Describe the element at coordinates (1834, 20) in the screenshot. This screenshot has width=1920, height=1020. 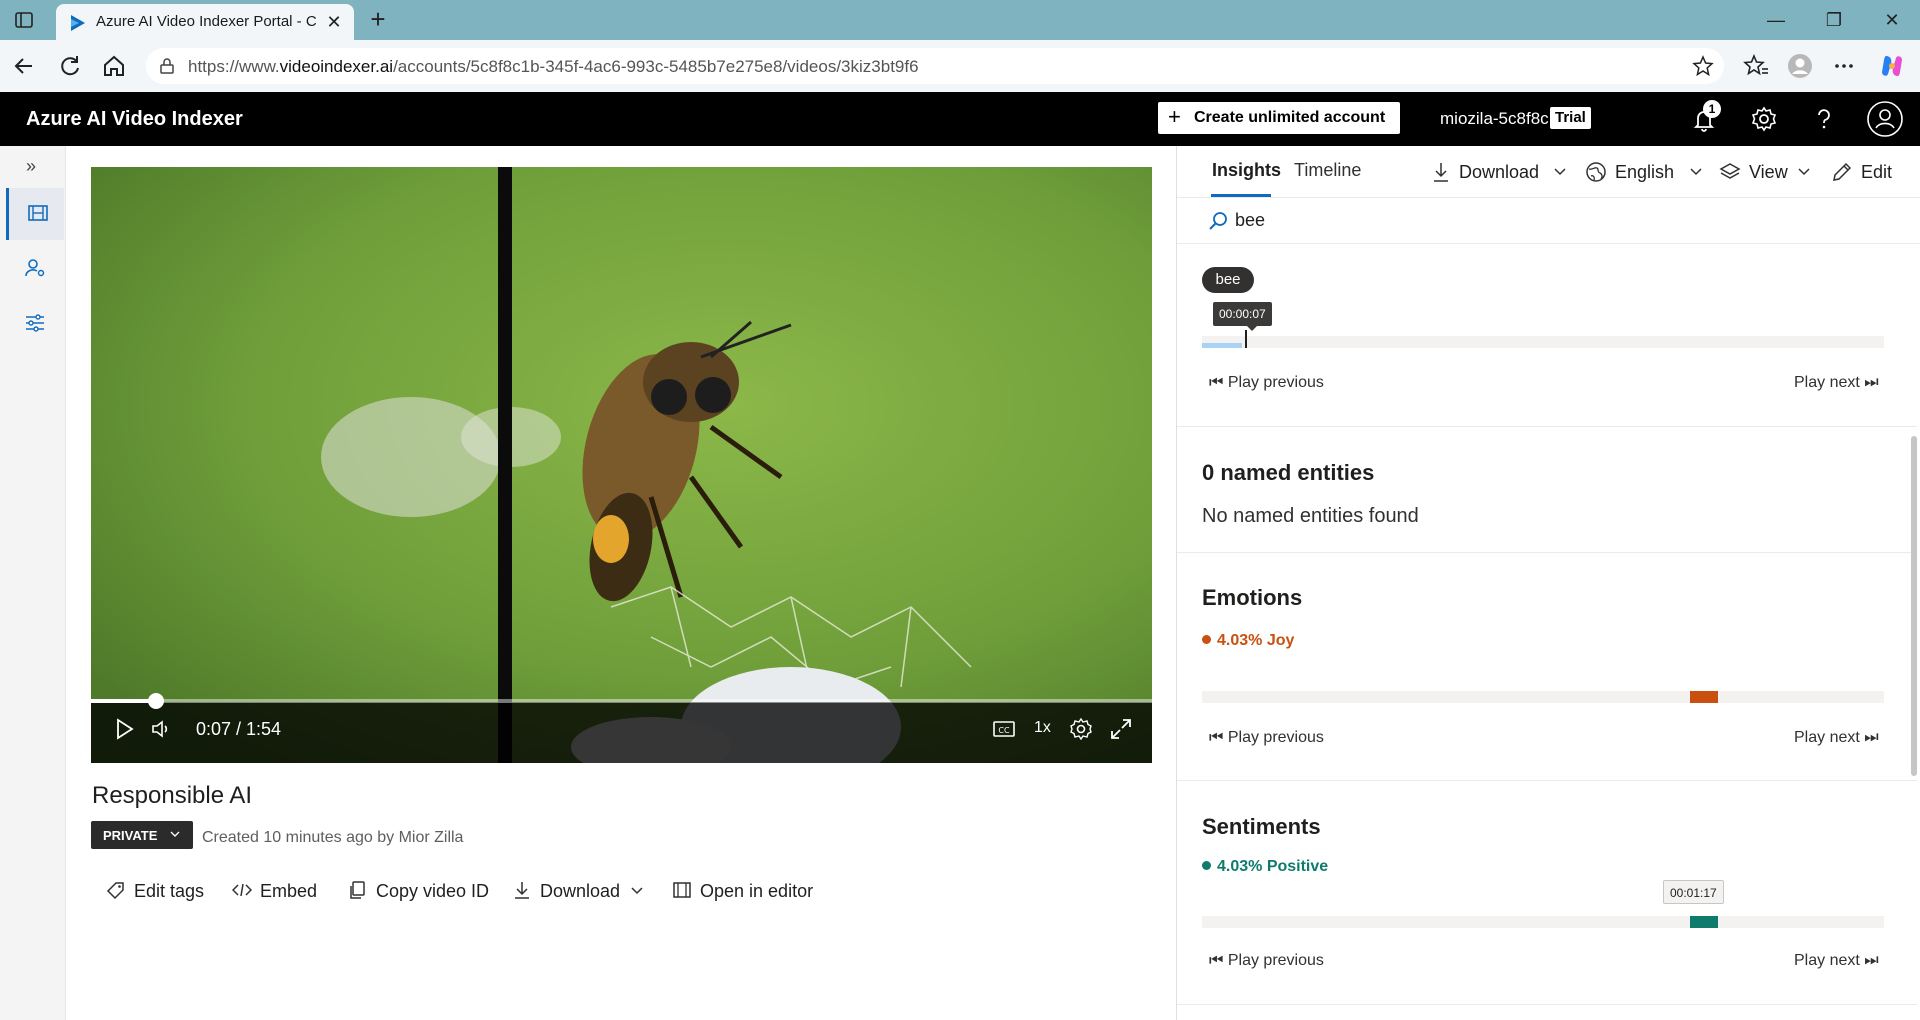
I see `restore-icon: ❐` at that location.